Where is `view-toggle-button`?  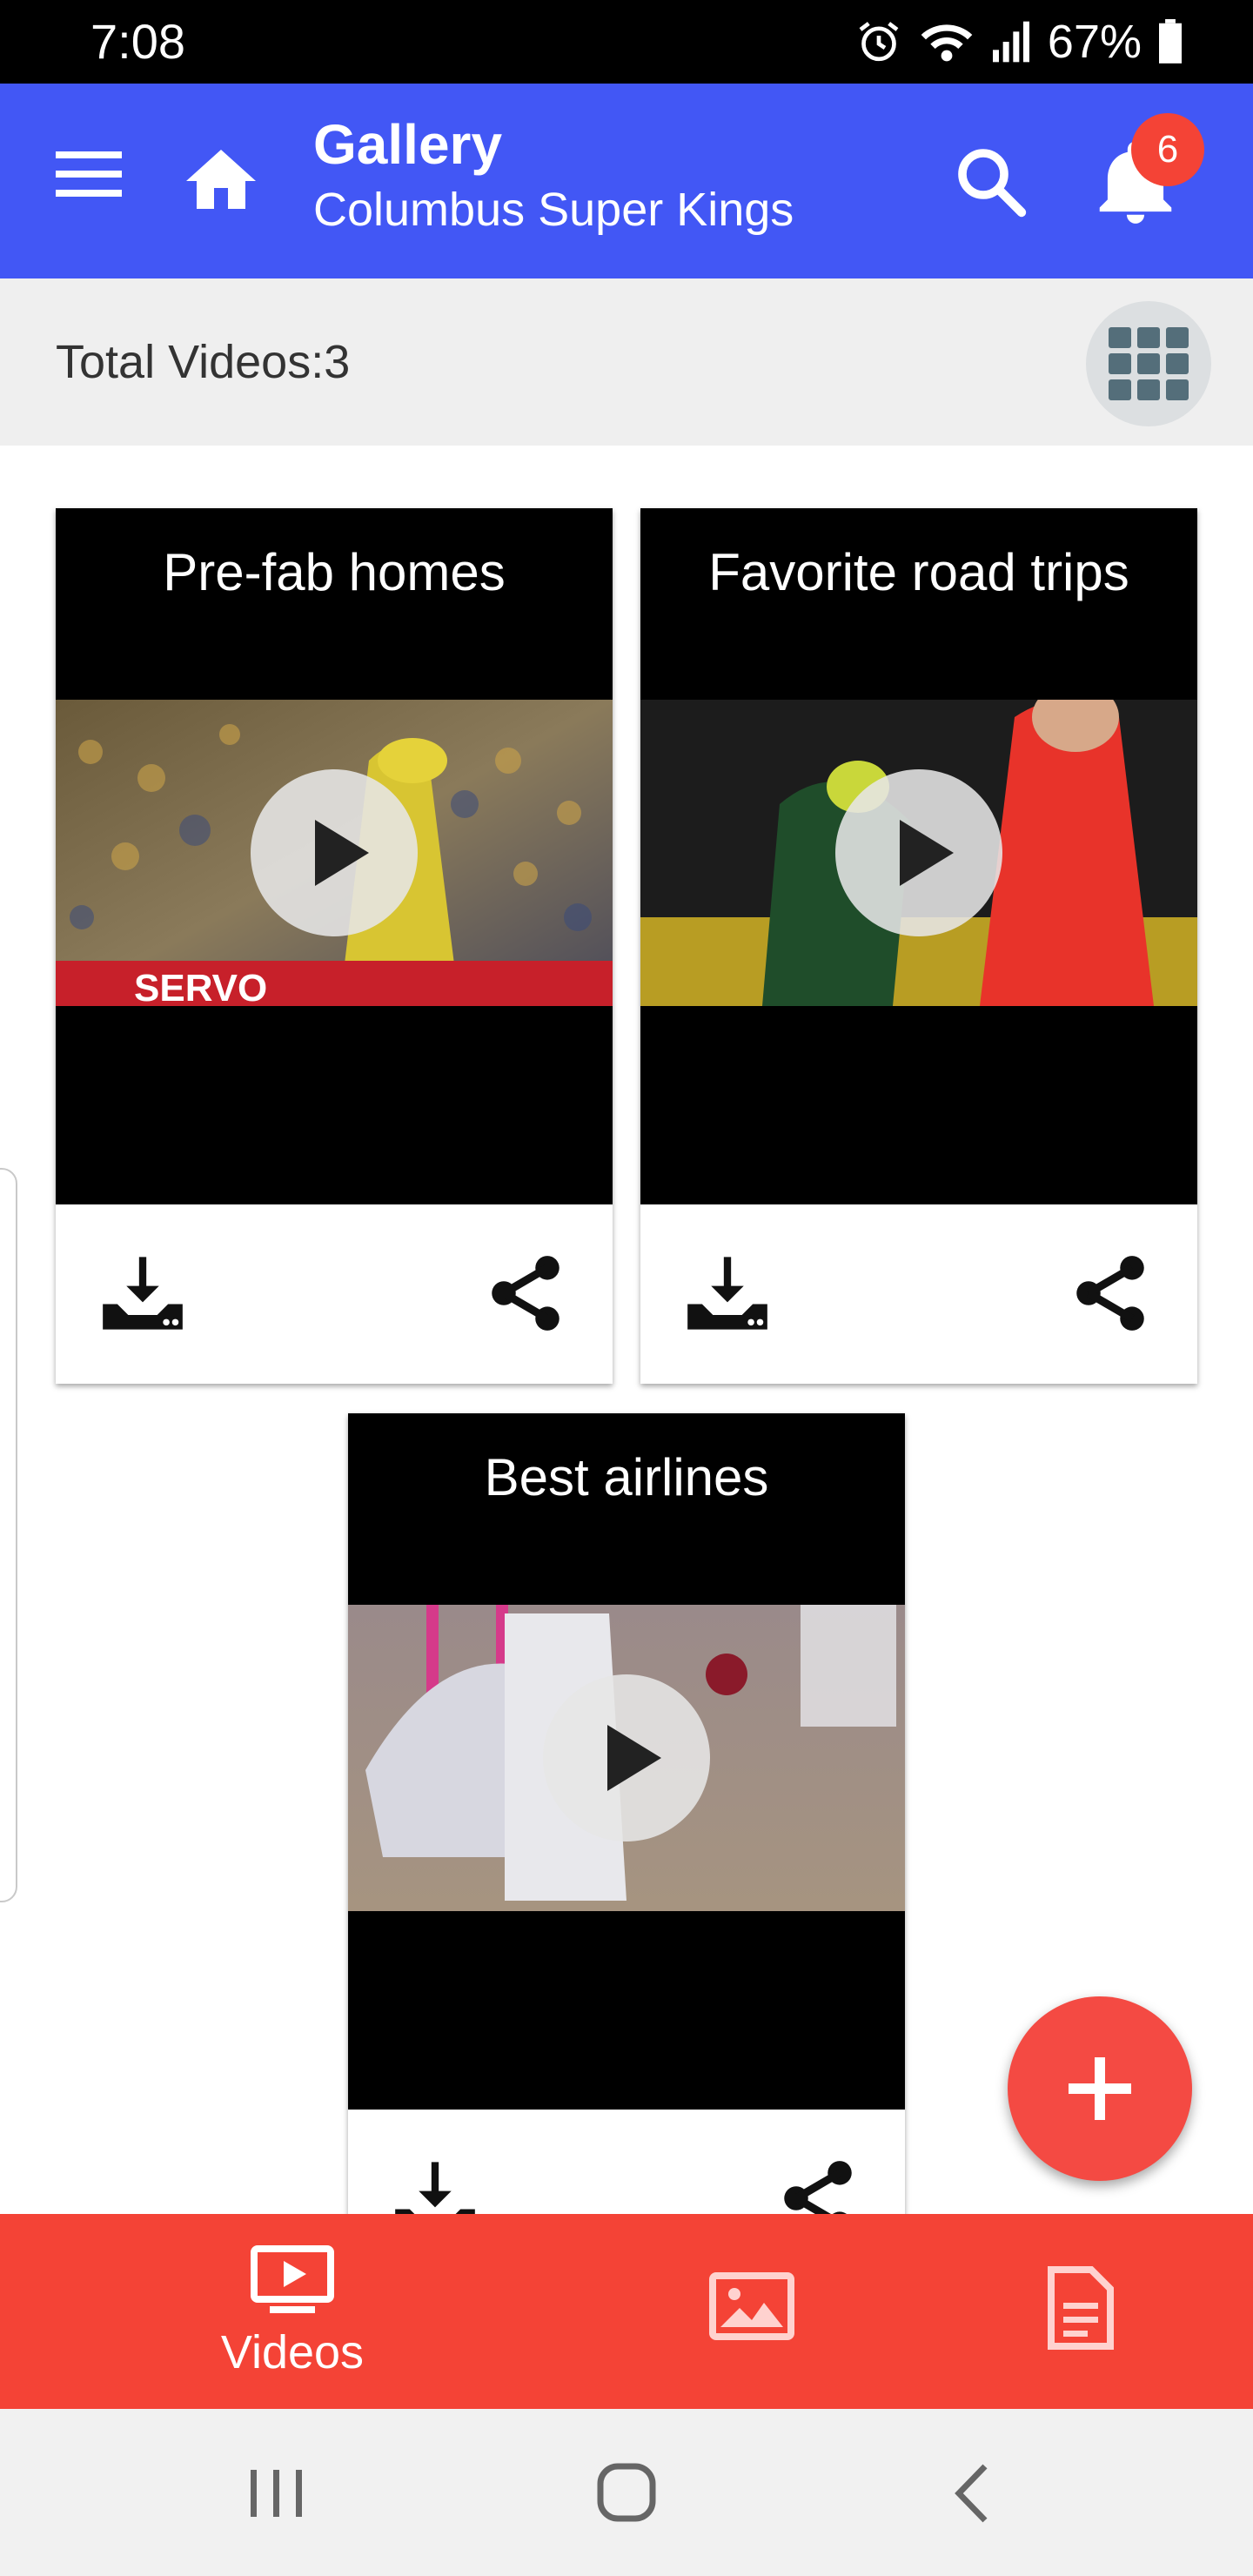 view-toggle-button is located at coordinates (1148, 363).